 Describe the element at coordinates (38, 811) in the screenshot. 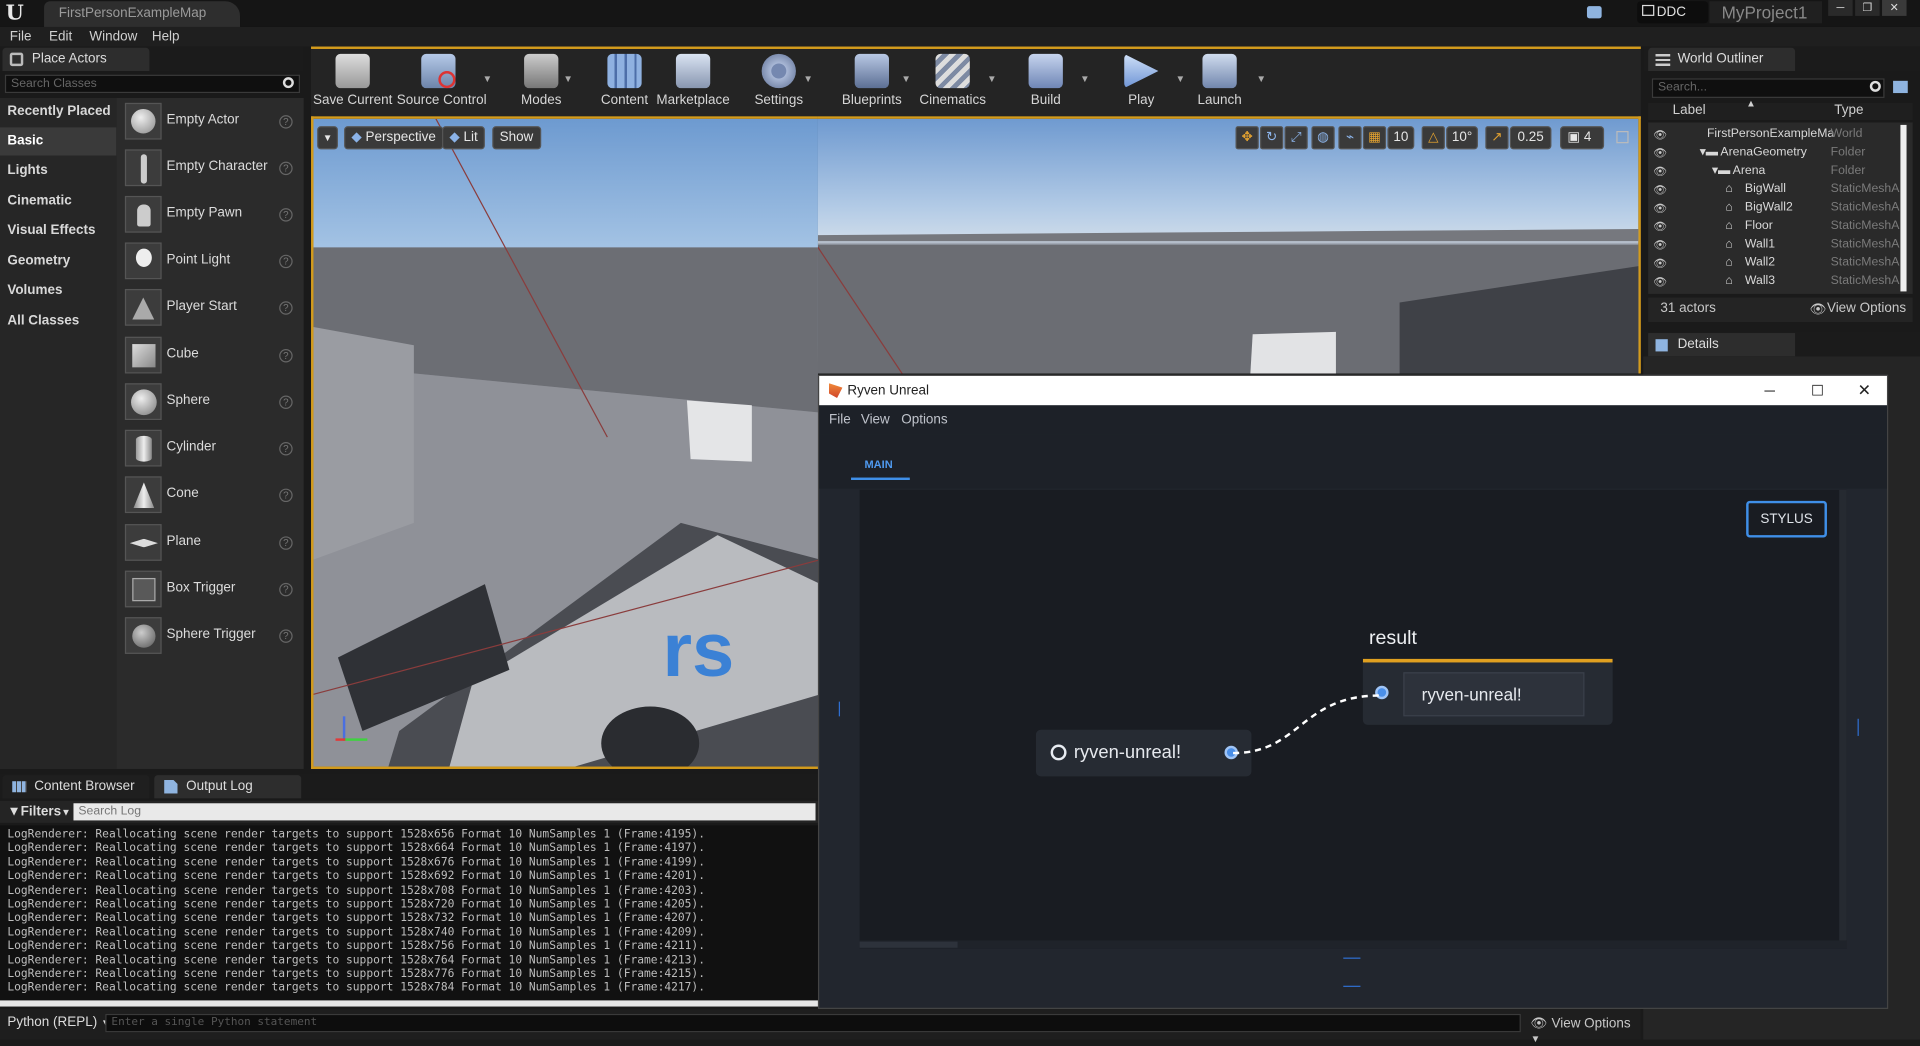

I see `filters-button: ▼Filters▼` at that location.